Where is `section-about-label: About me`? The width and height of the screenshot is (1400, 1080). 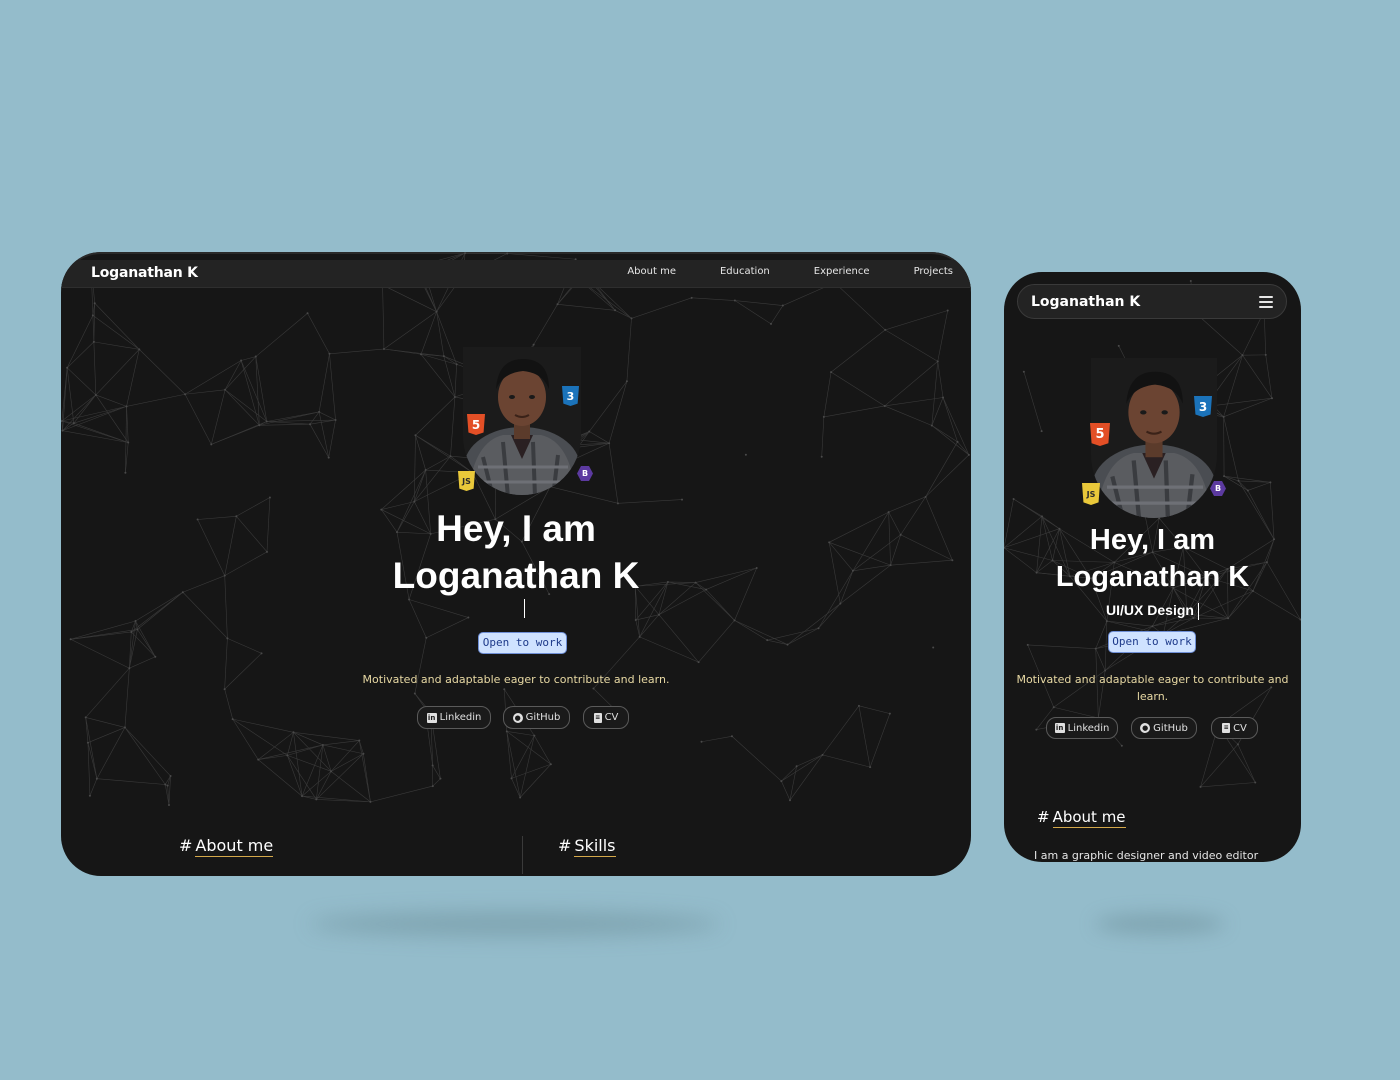
section-about-label: About me is located at coordinates (1089, 818).